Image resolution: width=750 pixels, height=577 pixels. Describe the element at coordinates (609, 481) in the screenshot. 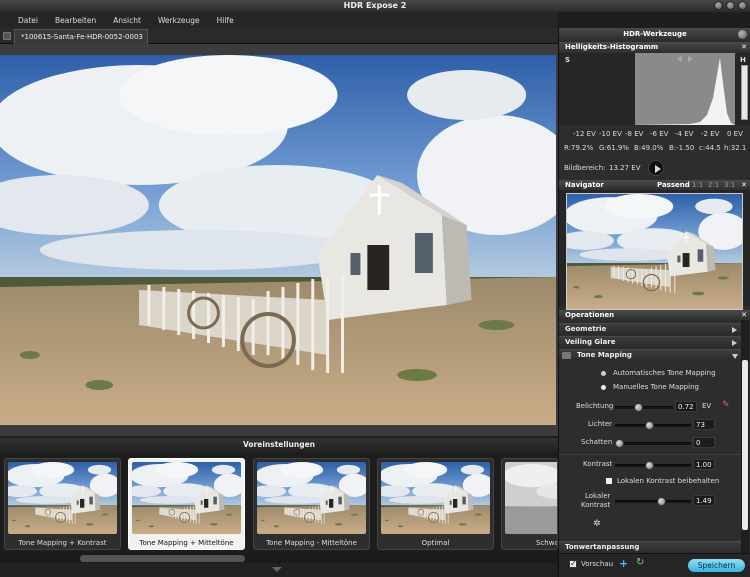

I see `keep-local-contrast-checkbox` at that location.